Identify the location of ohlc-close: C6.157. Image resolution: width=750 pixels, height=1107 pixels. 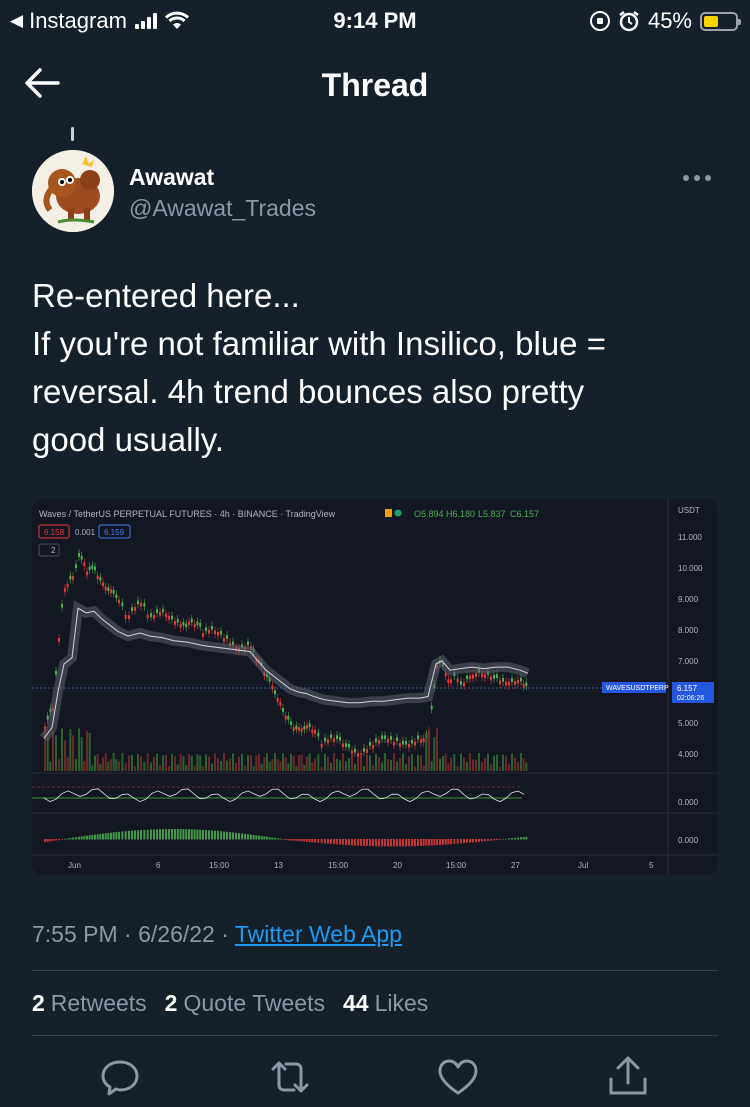
(524, 514).